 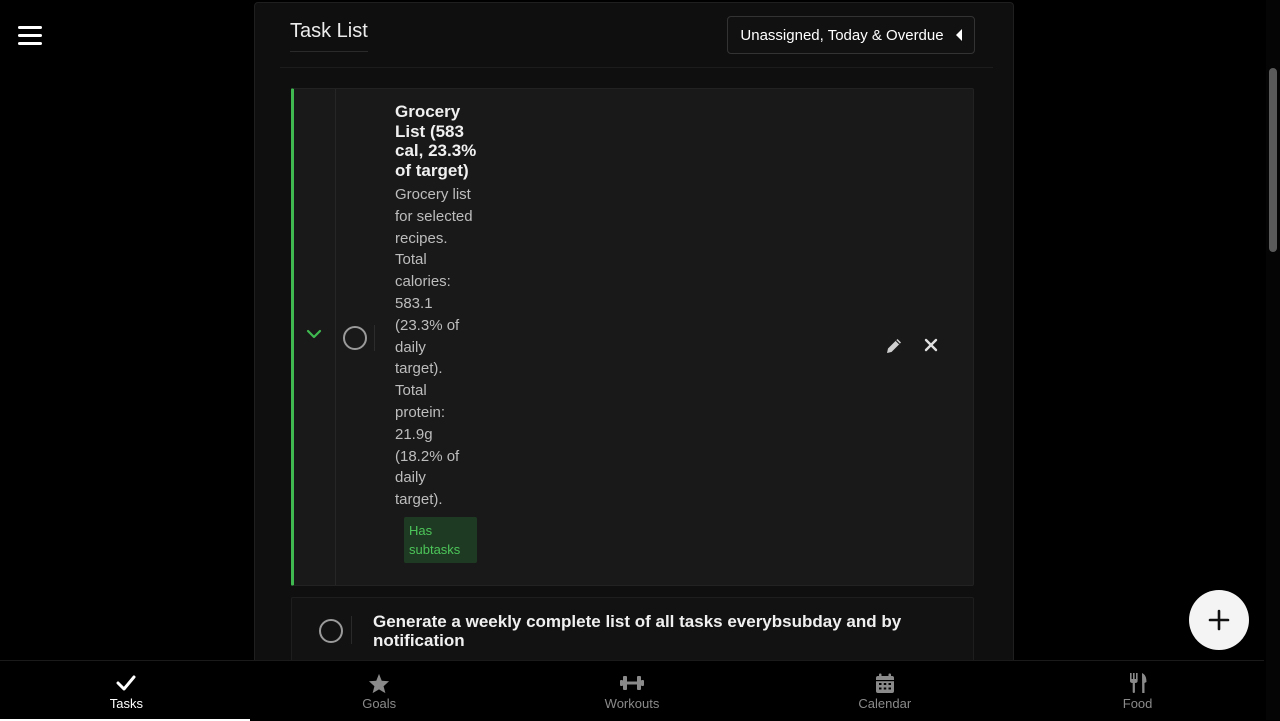 I want to click on nav-item-tasks: Tasks, so click(x=126, y=691).